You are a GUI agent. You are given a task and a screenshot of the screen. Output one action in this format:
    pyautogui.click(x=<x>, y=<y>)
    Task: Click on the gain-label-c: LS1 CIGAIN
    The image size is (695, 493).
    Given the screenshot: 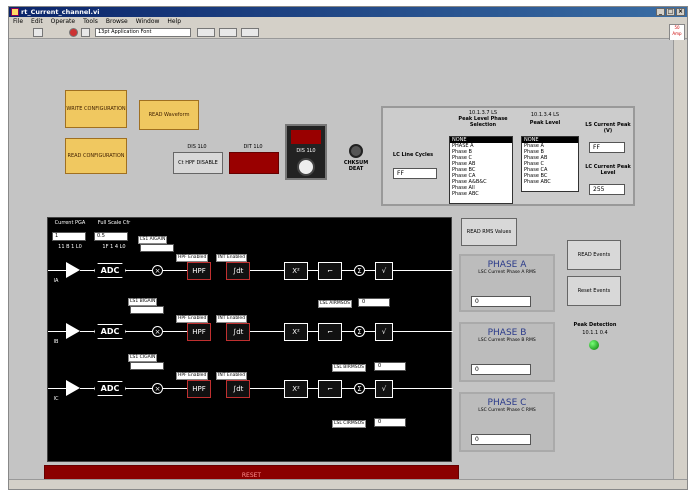 What is the action you would take?
    pyautogui.click(x=143, y=358)
    